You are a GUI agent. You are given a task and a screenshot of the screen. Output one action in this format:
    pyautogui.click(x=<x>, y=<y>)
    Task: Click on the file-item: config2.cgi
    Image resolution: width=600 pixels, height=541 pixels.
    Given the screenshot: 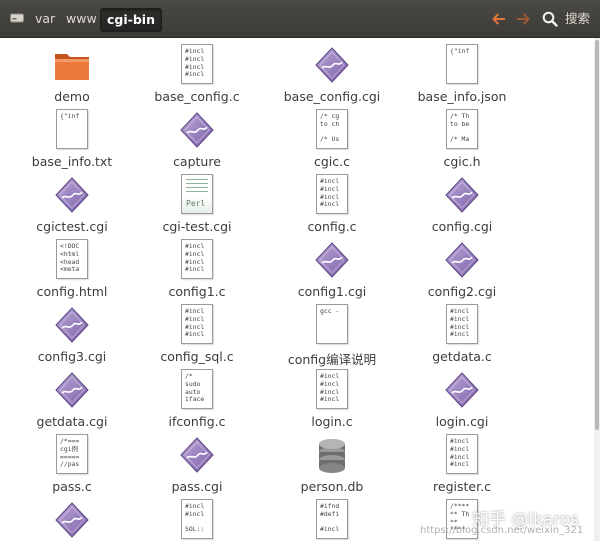 What is the action you would take?
    pyautogui.click(x=462, y=271)
    